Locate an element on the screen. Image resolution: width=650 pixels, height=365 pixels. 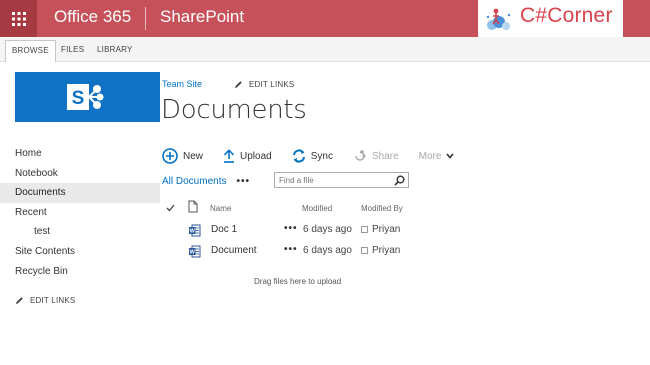
view-bar: All Documents ••• is located at coordinates (285, 181).